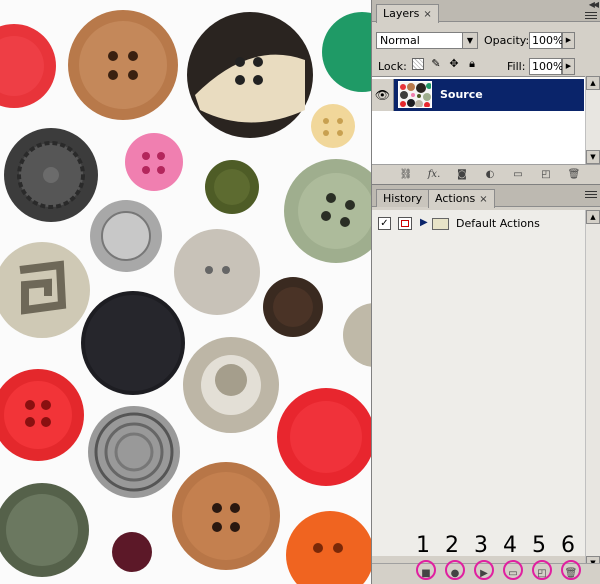 The height and width of the screenshot is (584, 600). What do you see at coordinates (472, 64) in the screenshot?
I see `lock-all-icon: 🔒︎` at bounding box center [472, 64].